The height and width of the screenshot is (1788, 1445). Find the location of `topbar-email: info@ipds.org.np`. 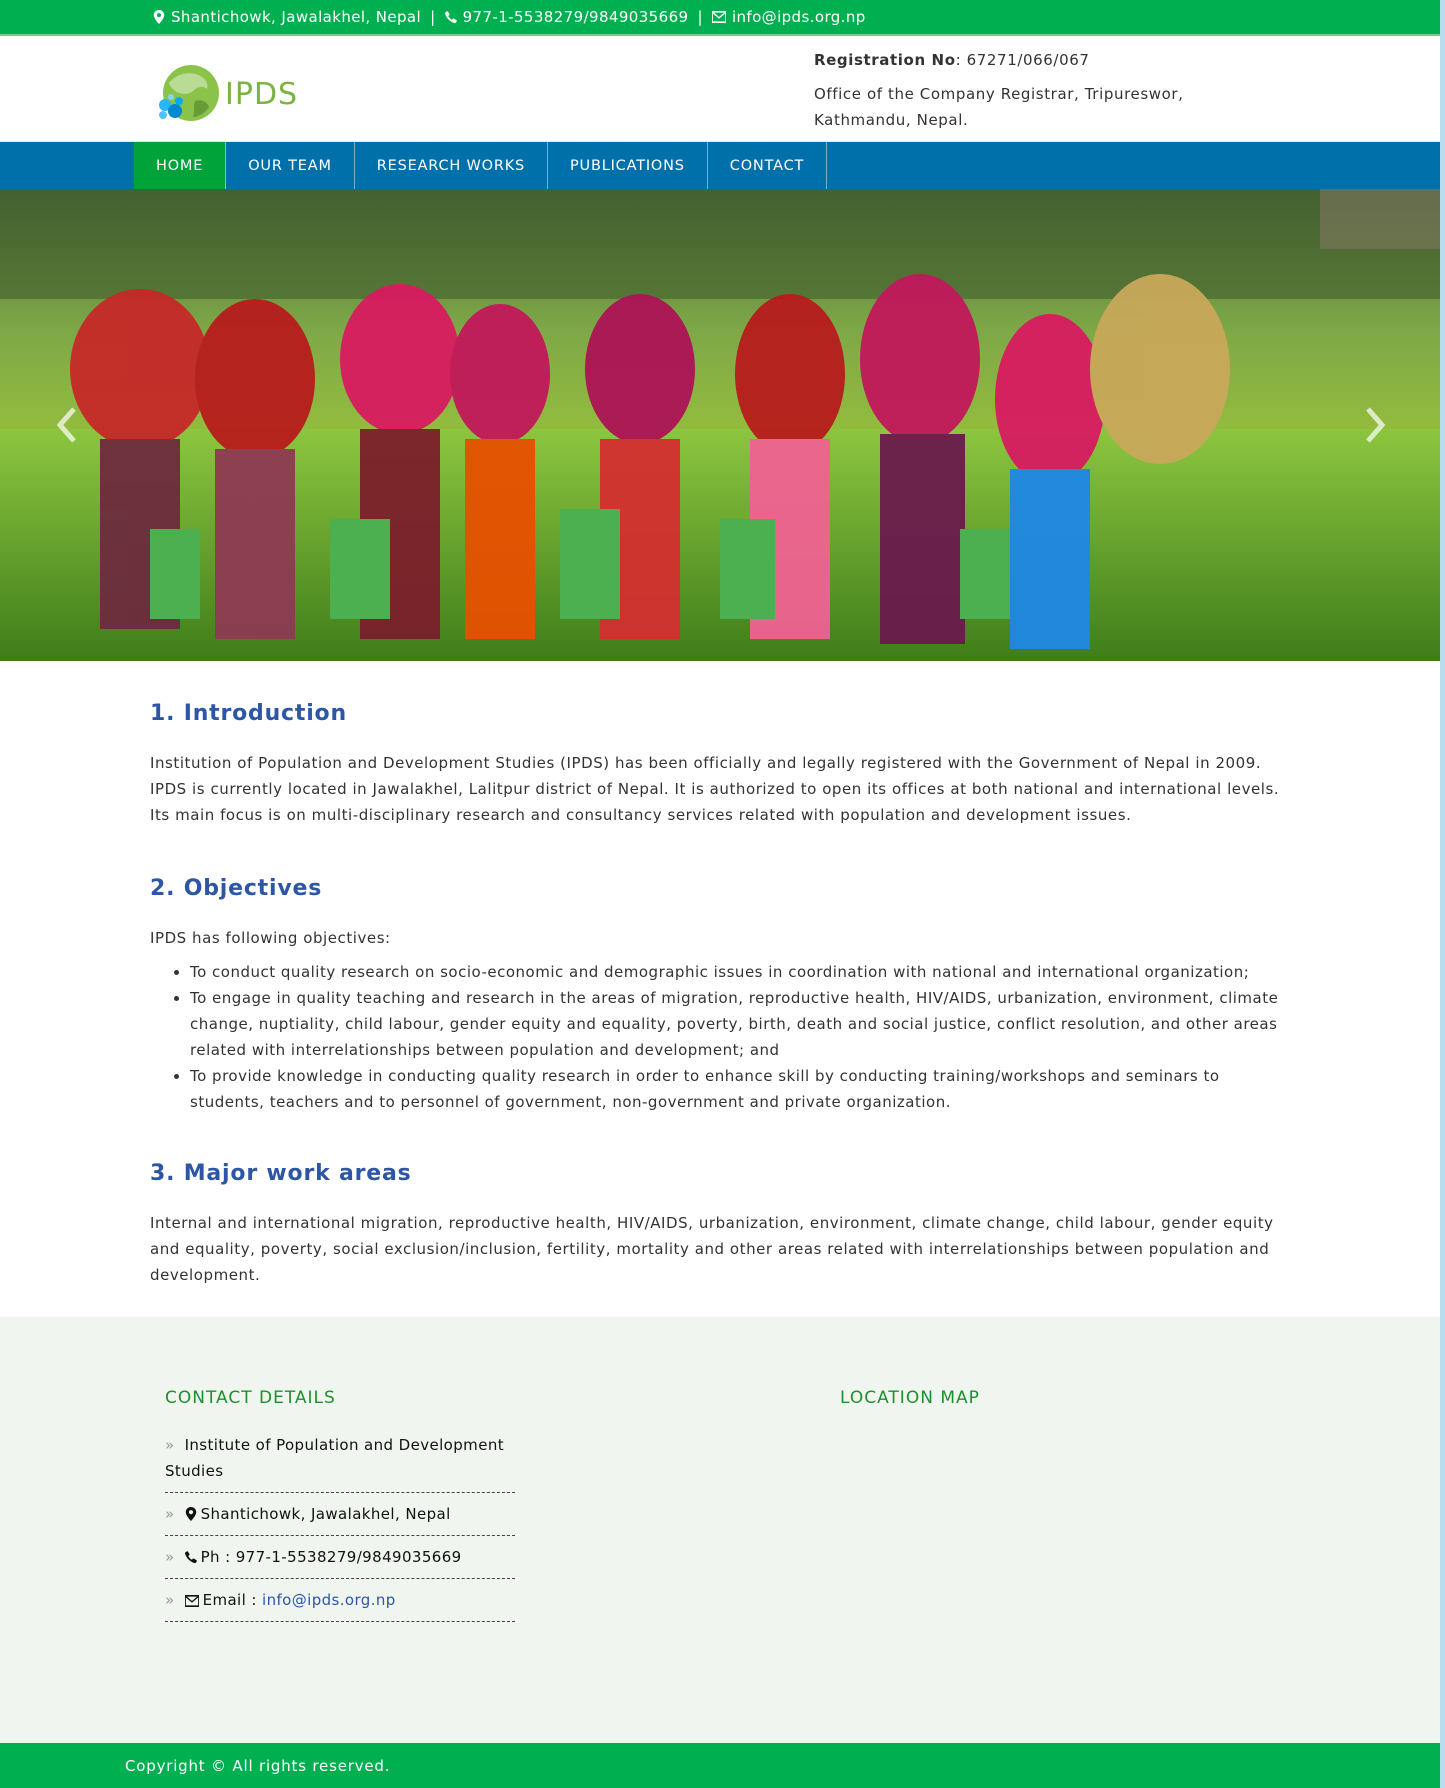

topbar-email: info@ipds.org.np is located at coordinates (788, 17).